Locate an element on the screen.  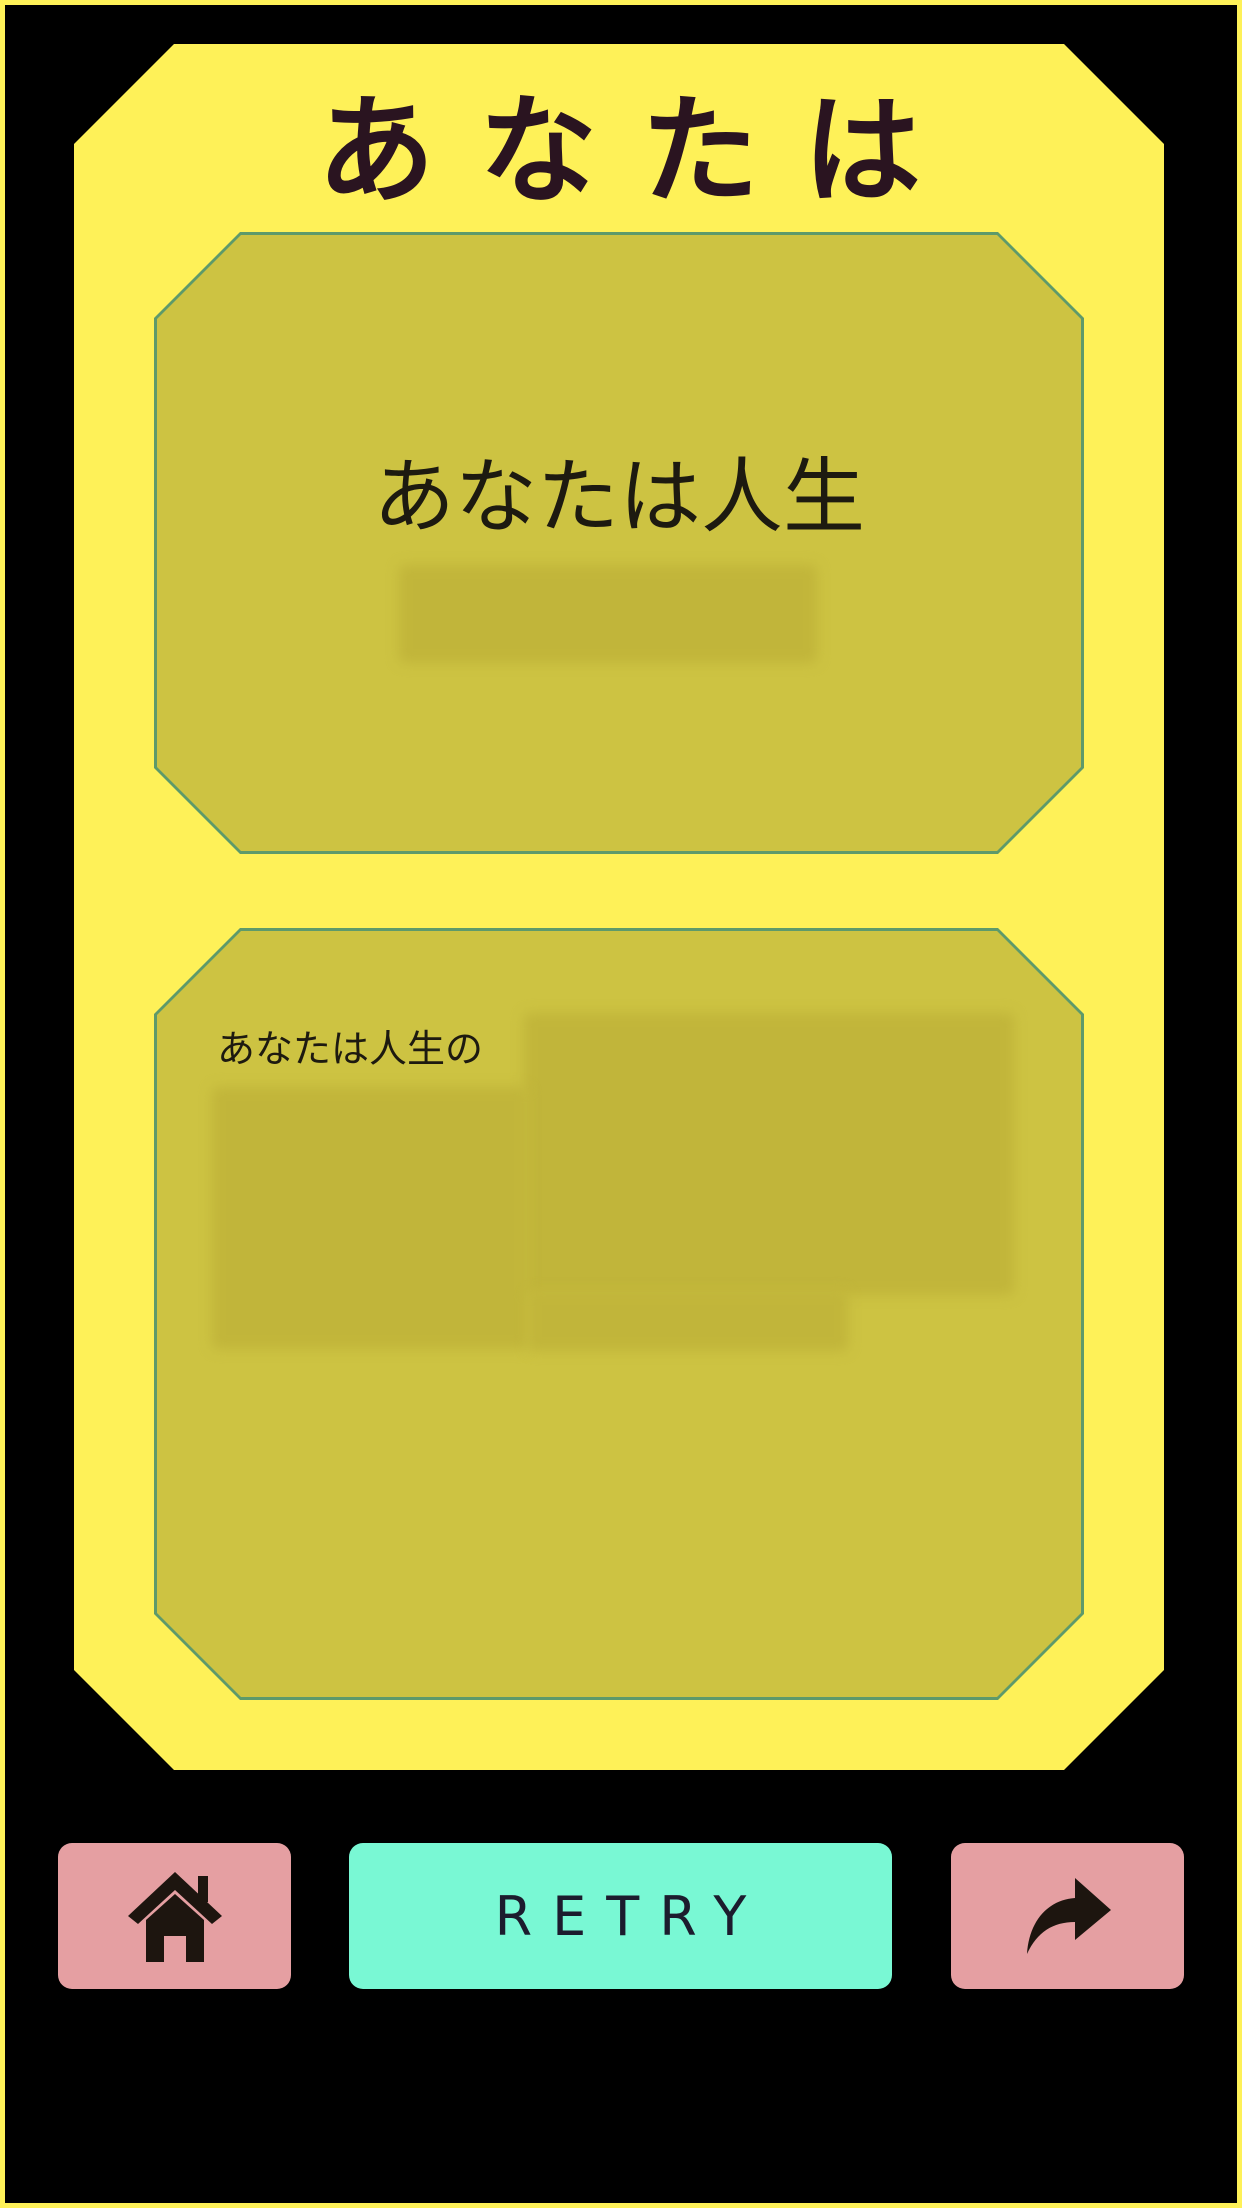
share-icon is located at coordinates (1068, 1916).